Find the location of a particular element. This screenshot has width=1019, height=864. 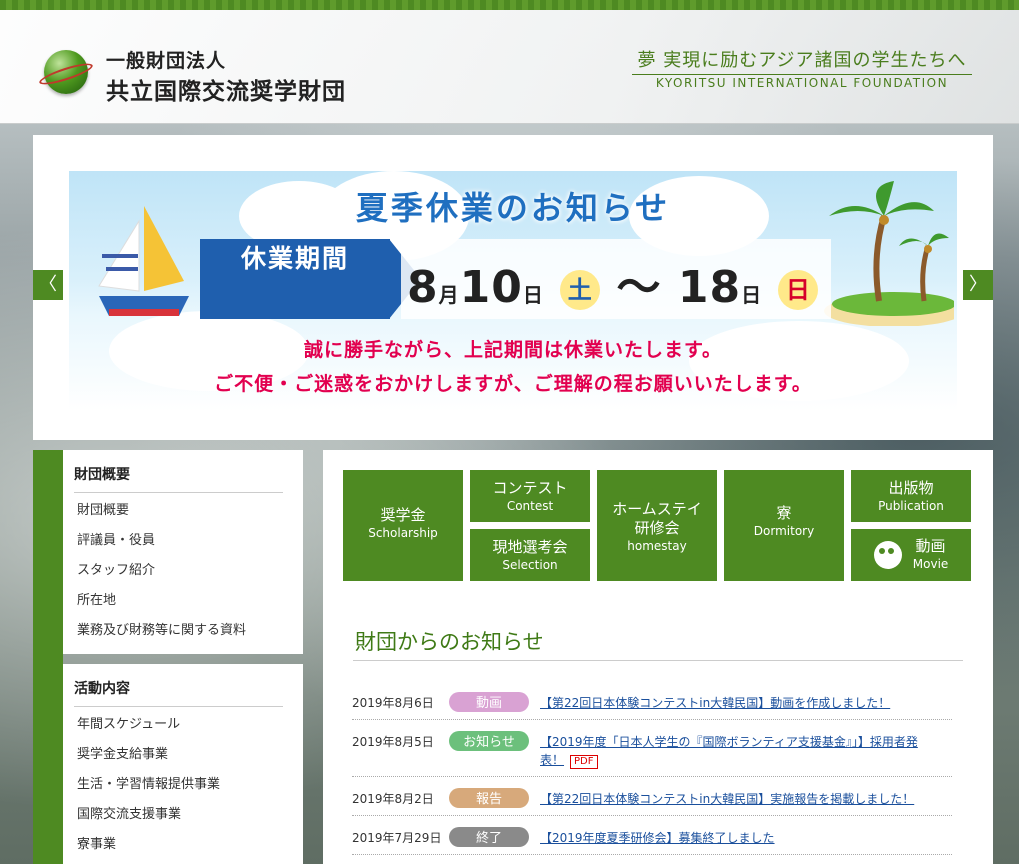

news-divider is located at coordinates (658, 660).